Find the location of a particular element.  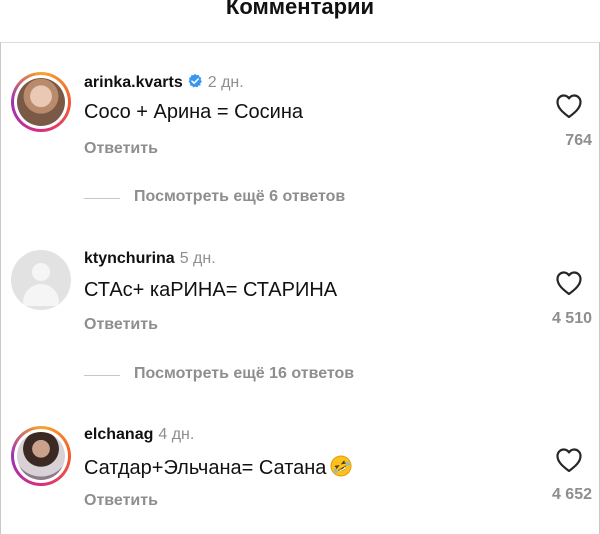

comment-text-content: Сатдар+Эльчана= Сатана is located at coordinates (205, 468).